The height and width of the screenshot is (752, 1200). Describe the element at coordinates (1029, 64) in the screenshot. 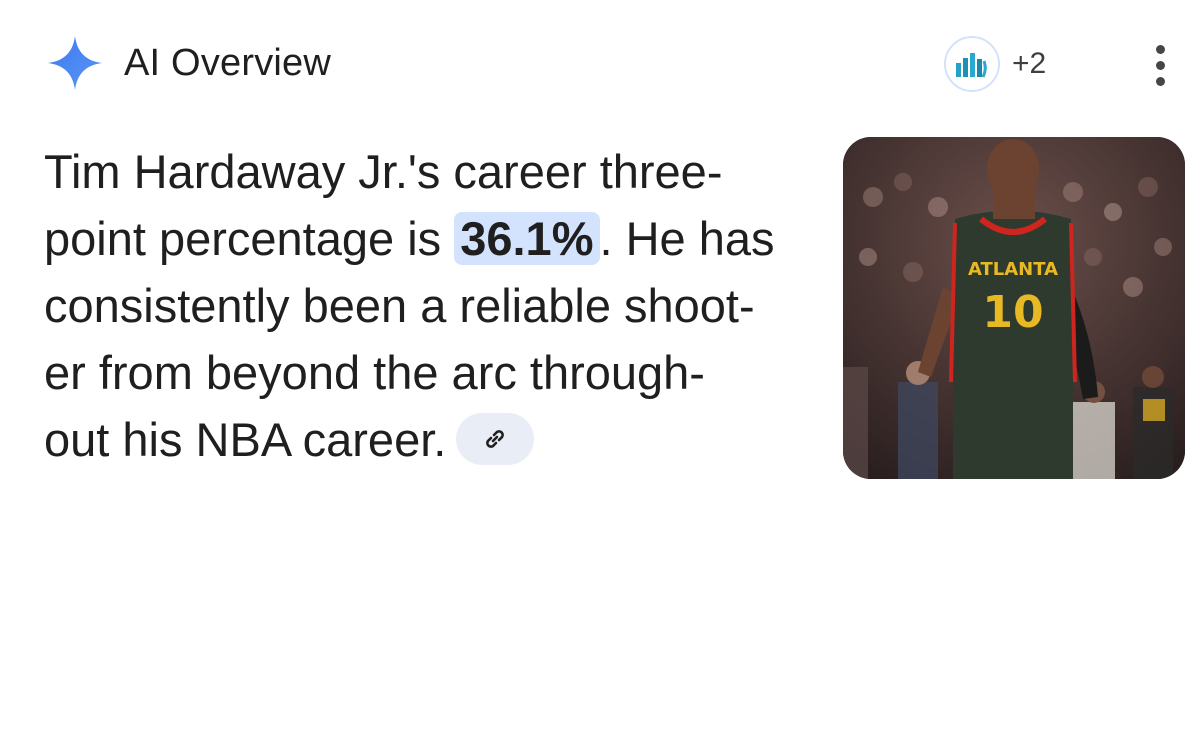

I see `sources-count: +2` at that location.